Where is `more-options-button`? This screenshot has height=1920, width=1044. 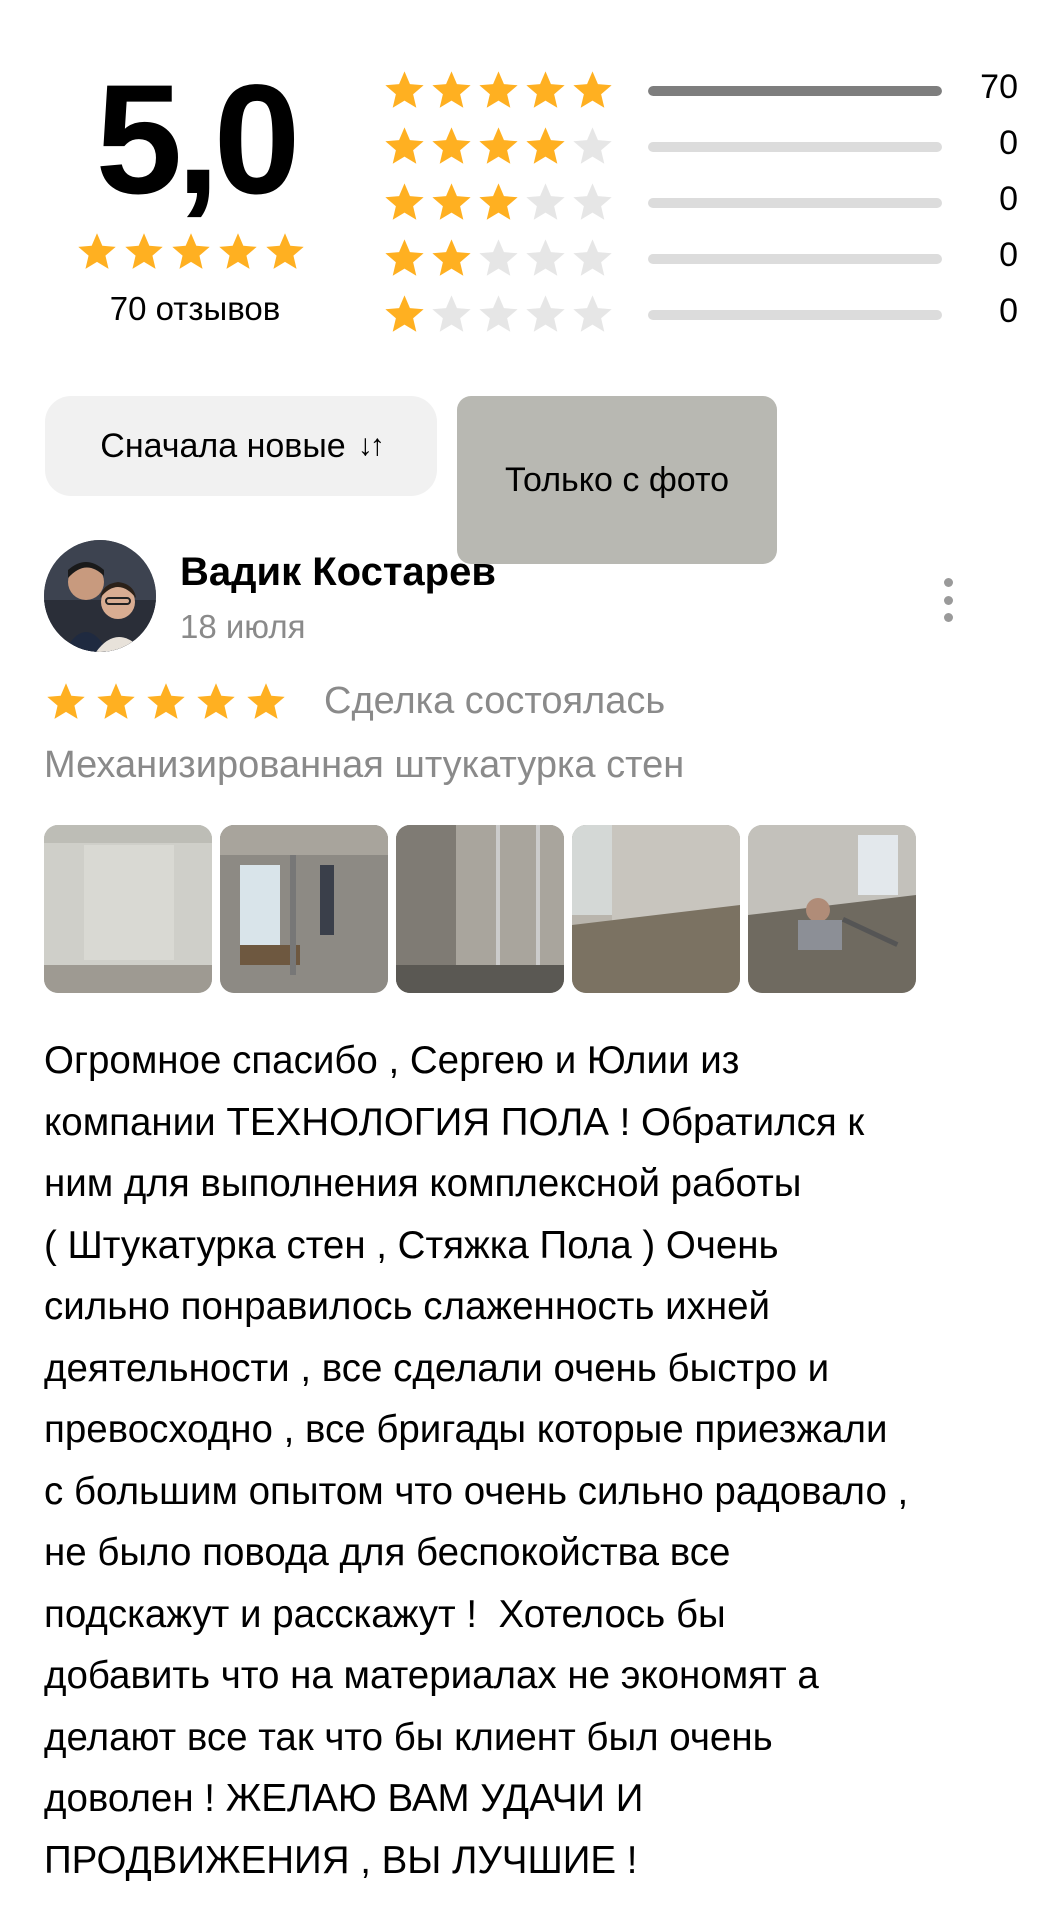 more-options-button is located at coordinates (948, 600).